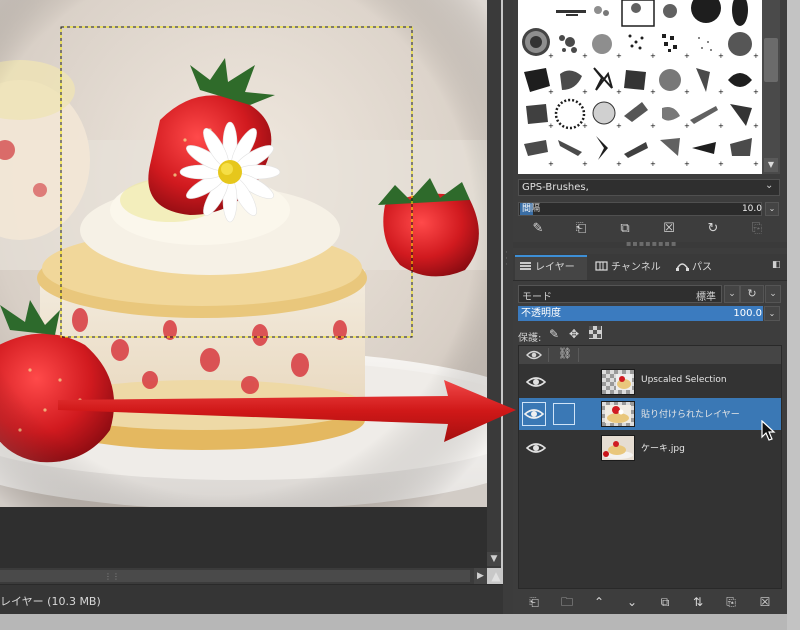 This screenshot has height=630, width=800. I want to click on annotation-arrow, so click(287, 411).